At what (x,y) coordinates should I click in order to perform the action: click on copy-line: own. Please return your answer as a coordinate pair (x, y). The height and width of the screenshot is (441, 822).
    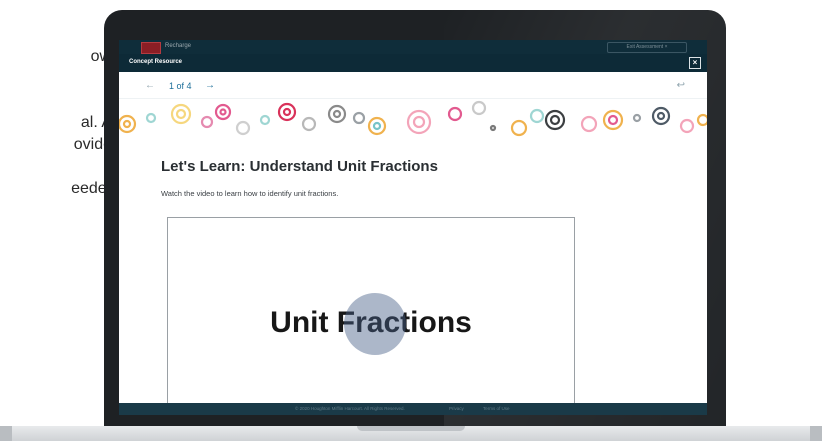
    Looking at the image, I should click on (60, 57).